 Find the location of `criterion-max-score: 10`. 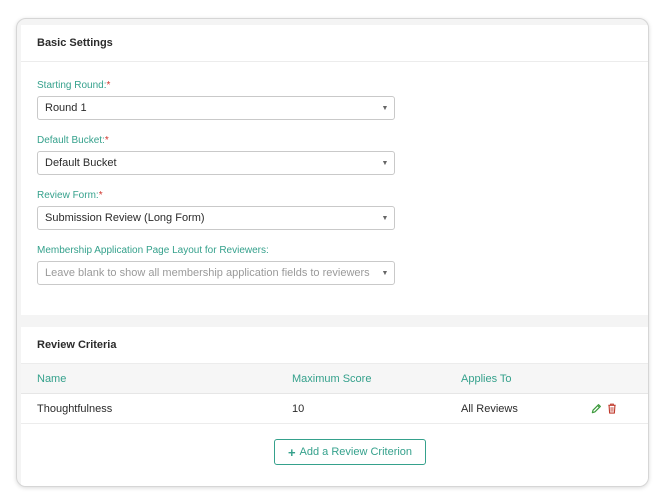

criterion-max-score: 10 is located at coordinates (298, 408).